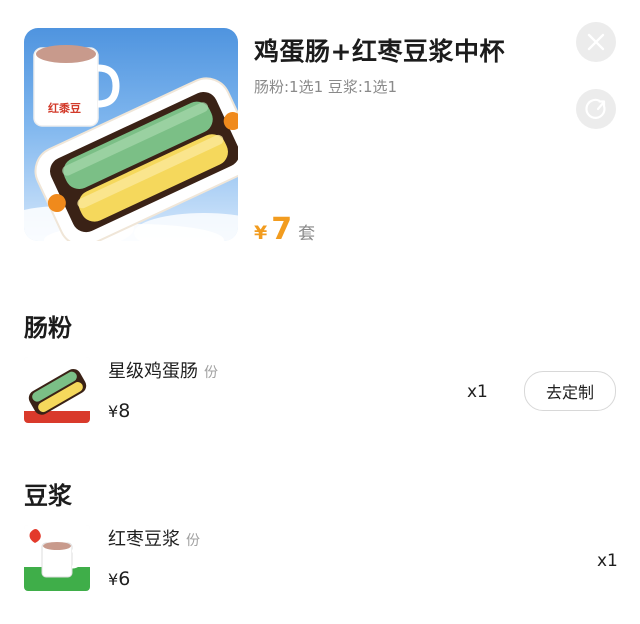 The image size is (640, 624). What do you see at coordinates (153, 371) in the screenshot?
I see `item-name-text: 星级鸡蛋肠` at bounding box center [153, 371].